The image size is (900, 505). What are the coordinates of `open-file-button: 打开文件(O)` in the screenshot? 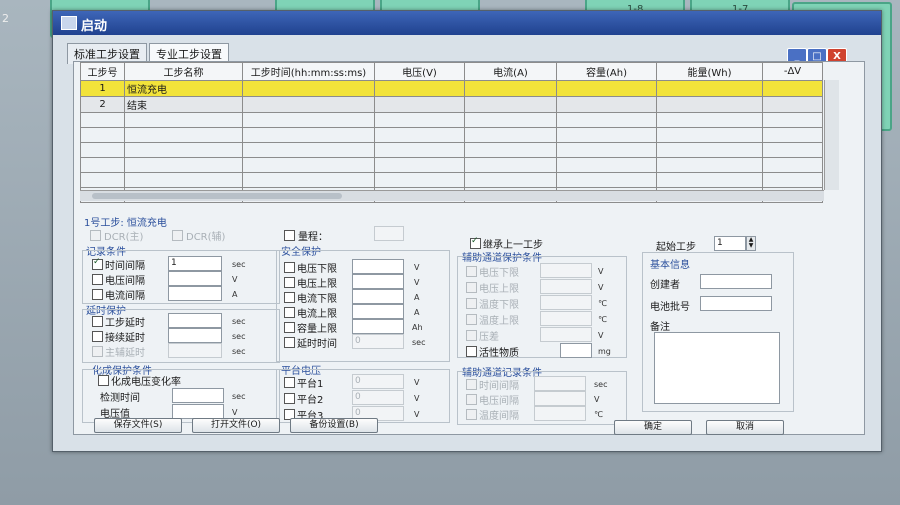 It's located at (236, 425).